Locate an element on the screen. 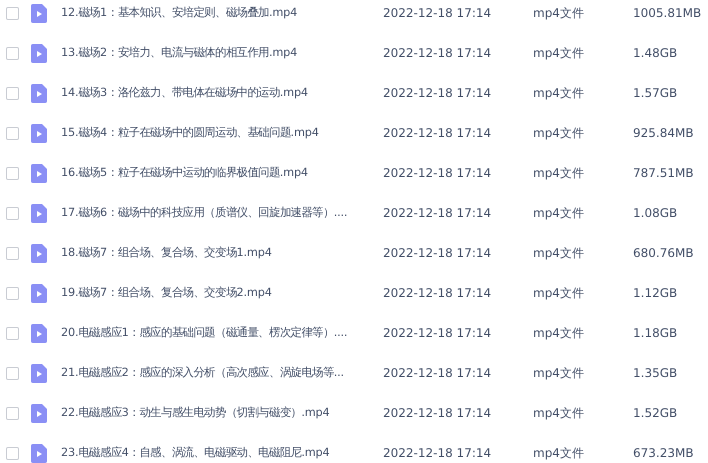 The width and height of the screenshot is (708, 463). file-name: 19.磁场7：组合场、复合场、交变场2.mp4 is located at coordinates (167, 292).